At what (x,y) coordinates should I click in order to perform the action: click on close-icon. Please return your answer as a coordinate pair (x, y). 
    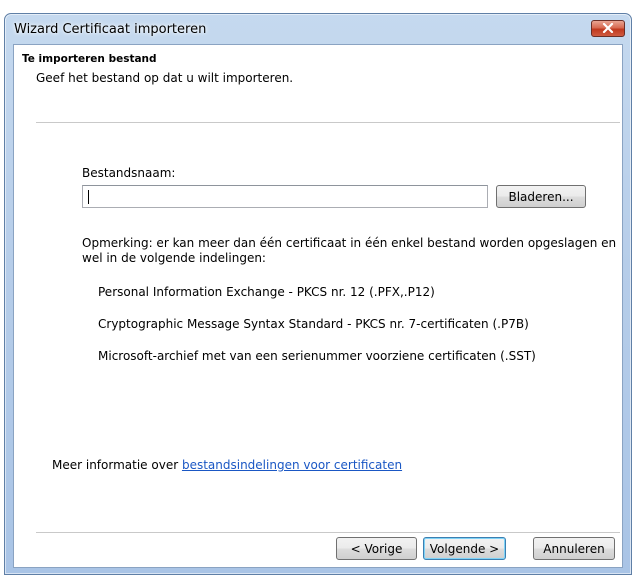
    Looking at the image, I should click on (608, 29).